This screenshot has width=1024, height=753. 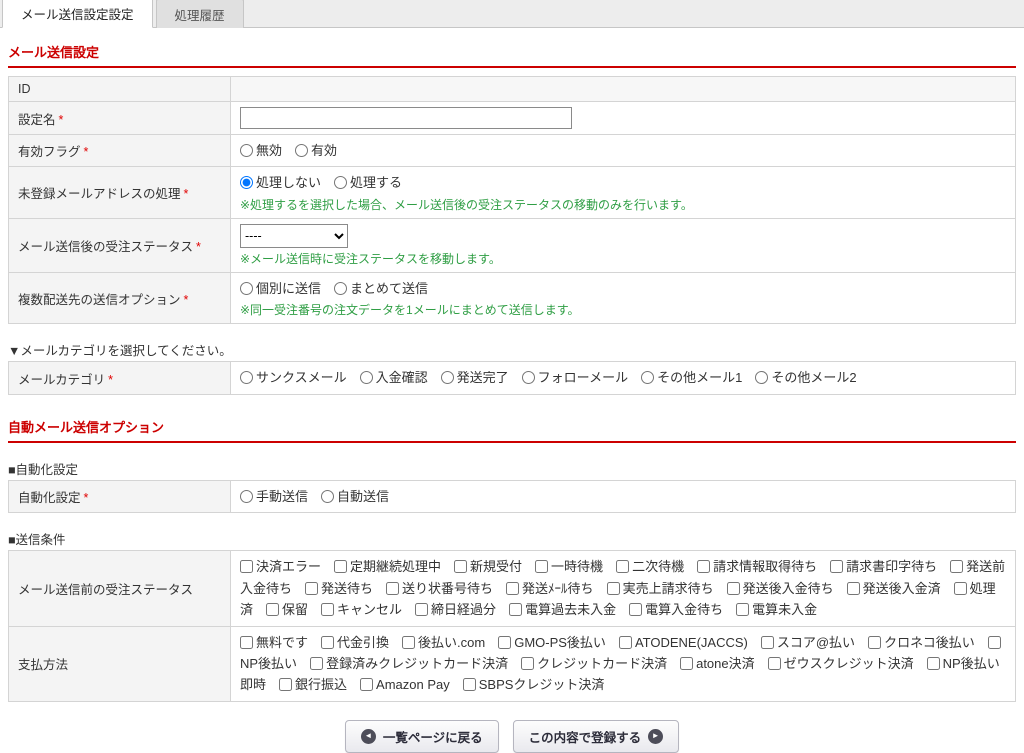 I want to click on unregistered-radios-option: 処理しない, so click(x=280, y=182).